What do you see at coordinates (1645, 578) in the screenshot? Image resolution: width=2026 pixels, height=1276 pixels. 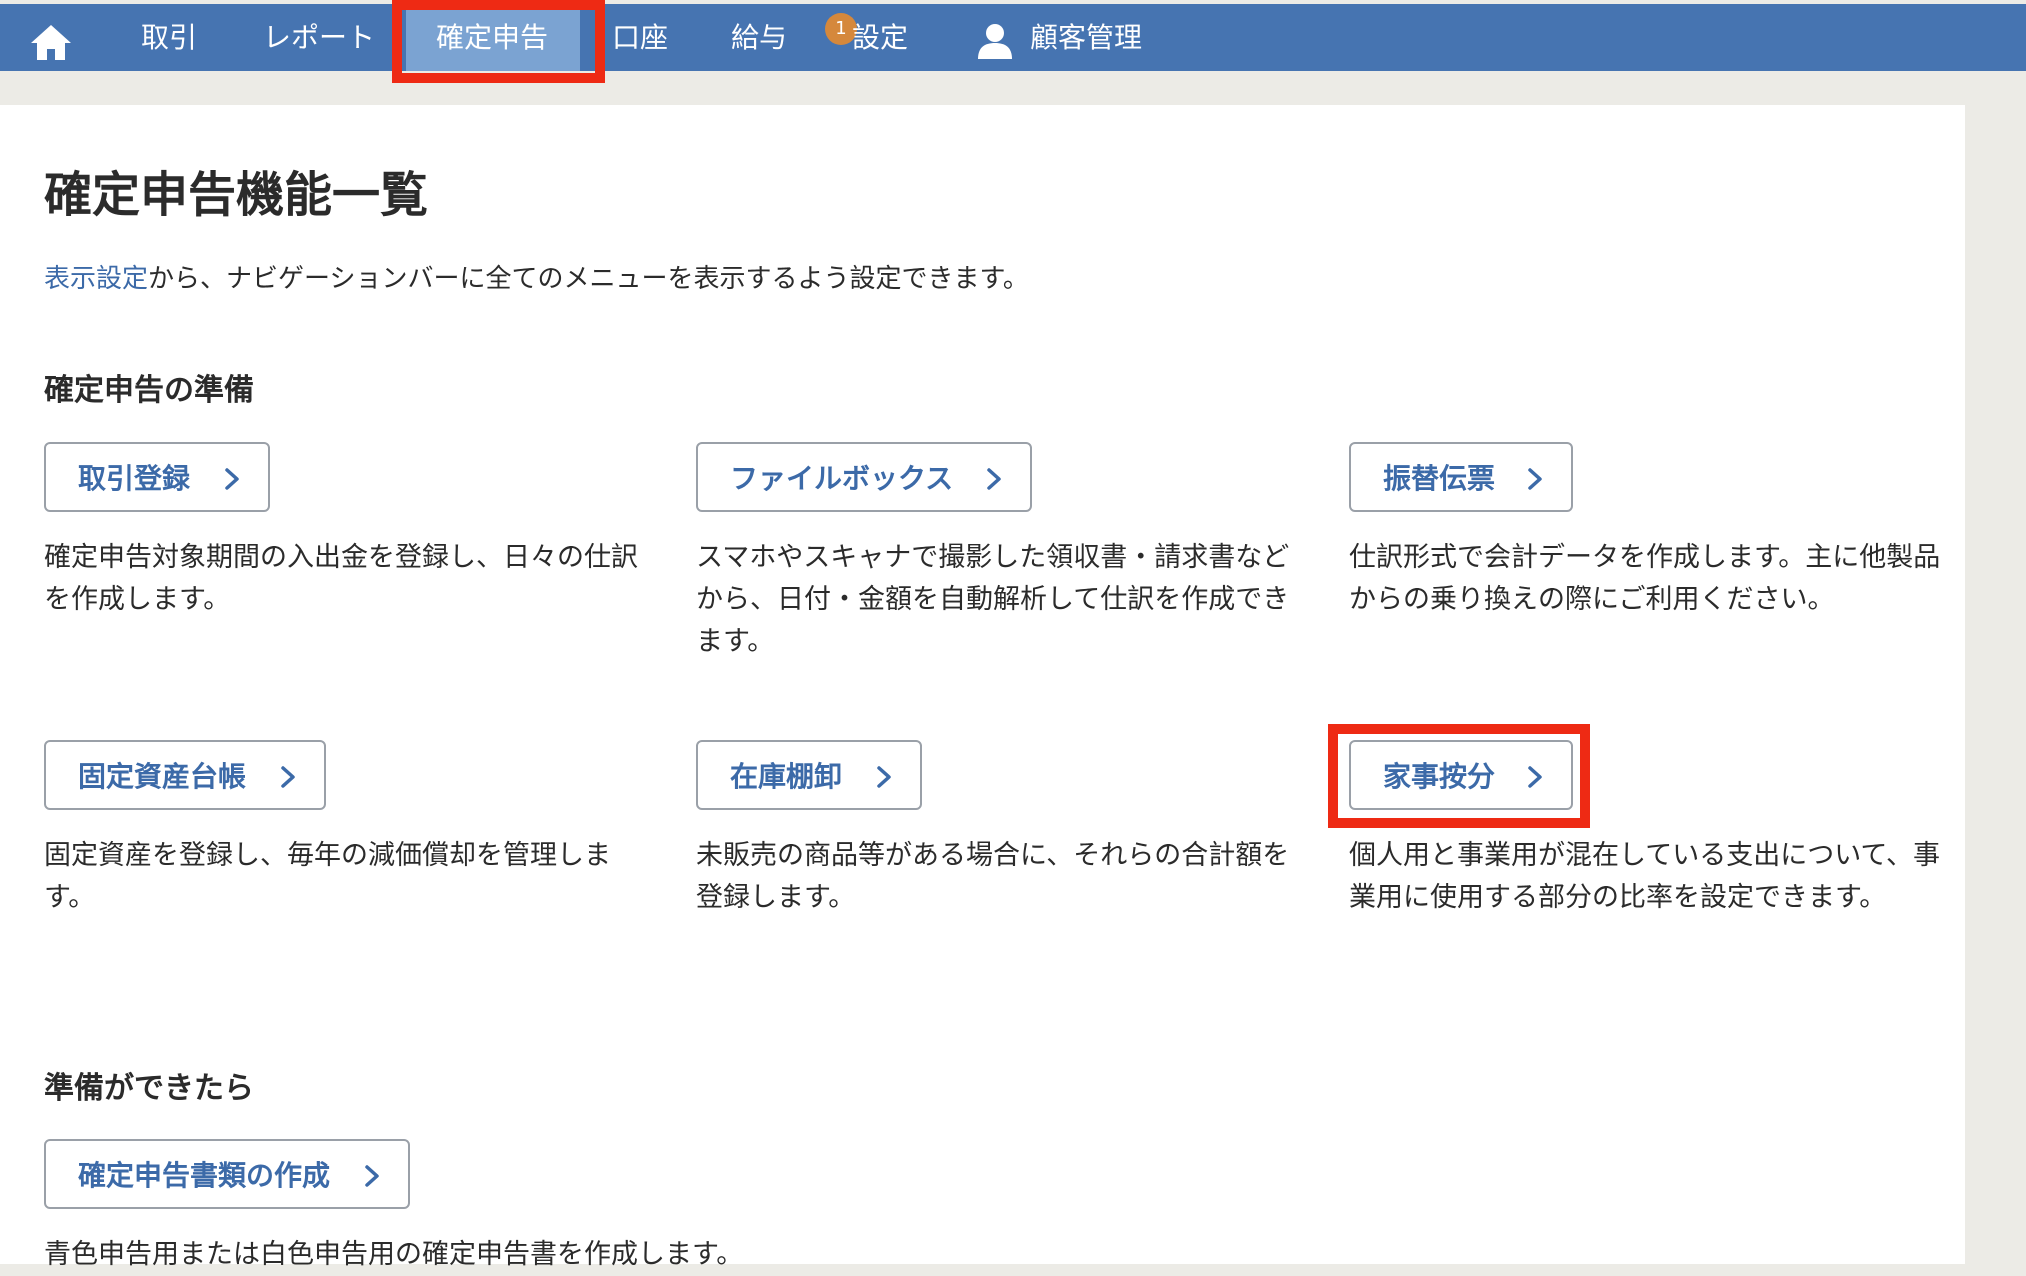 I see `transfer-slip-description: 仕訳形式で会計データを作成します。主に他製品からの乗り換えの際にご利用ください。` at bounding box center [1645, 578].